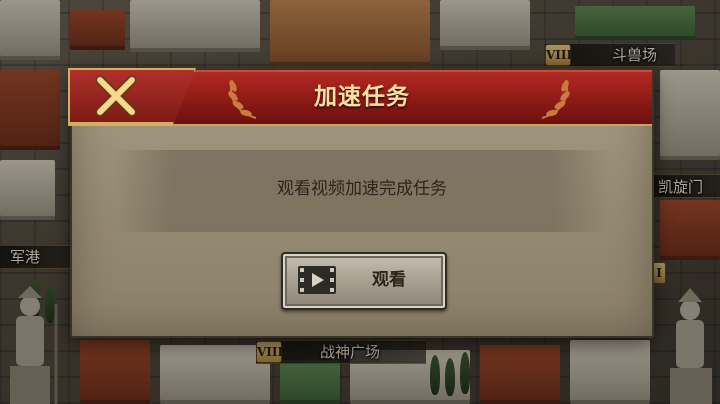  What do you see at coordinates (116, 96) in the screenshot?
I see `close-x-icon` at bounding box center [116, 96].